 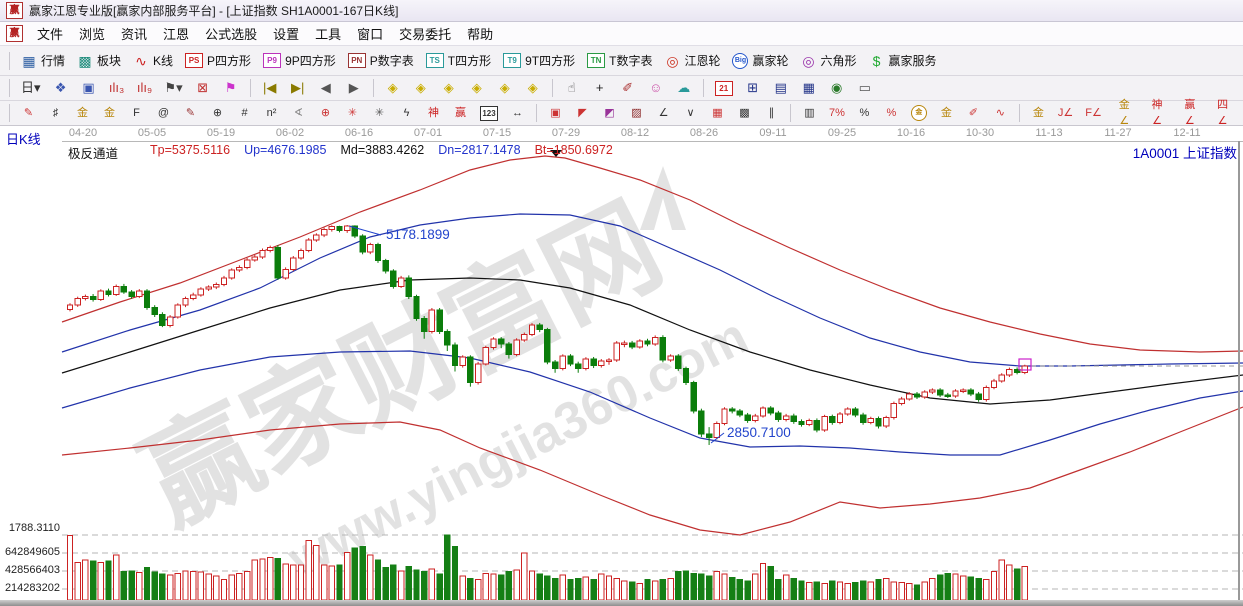 What do you see at coordinates (809, 113) in the screenshot?
I see `volume-profile-tool: ▥` at bounding box center [809, 113].